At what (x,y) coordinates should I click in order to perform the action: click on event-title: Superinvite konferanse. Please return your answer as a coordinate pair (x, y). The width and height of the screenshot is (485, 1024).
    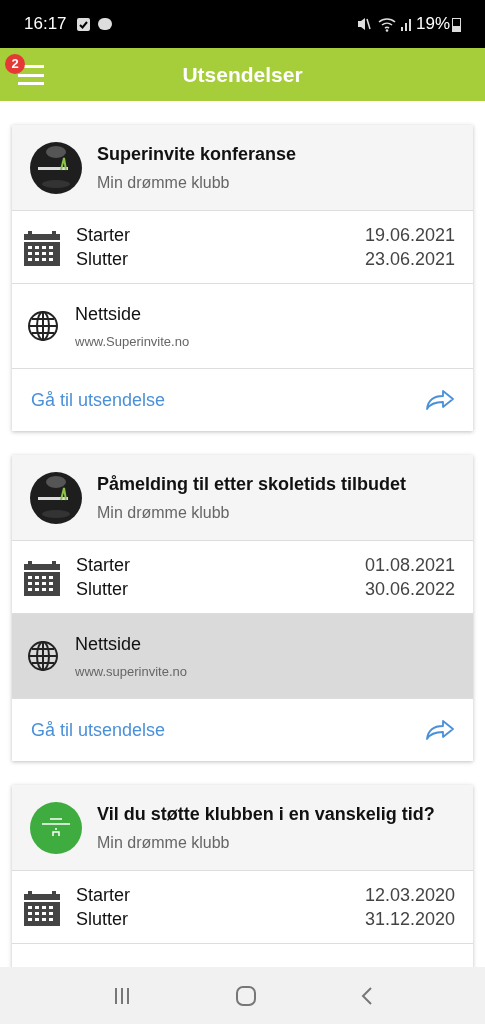
    Looking at the image, I should click on (197, 154).